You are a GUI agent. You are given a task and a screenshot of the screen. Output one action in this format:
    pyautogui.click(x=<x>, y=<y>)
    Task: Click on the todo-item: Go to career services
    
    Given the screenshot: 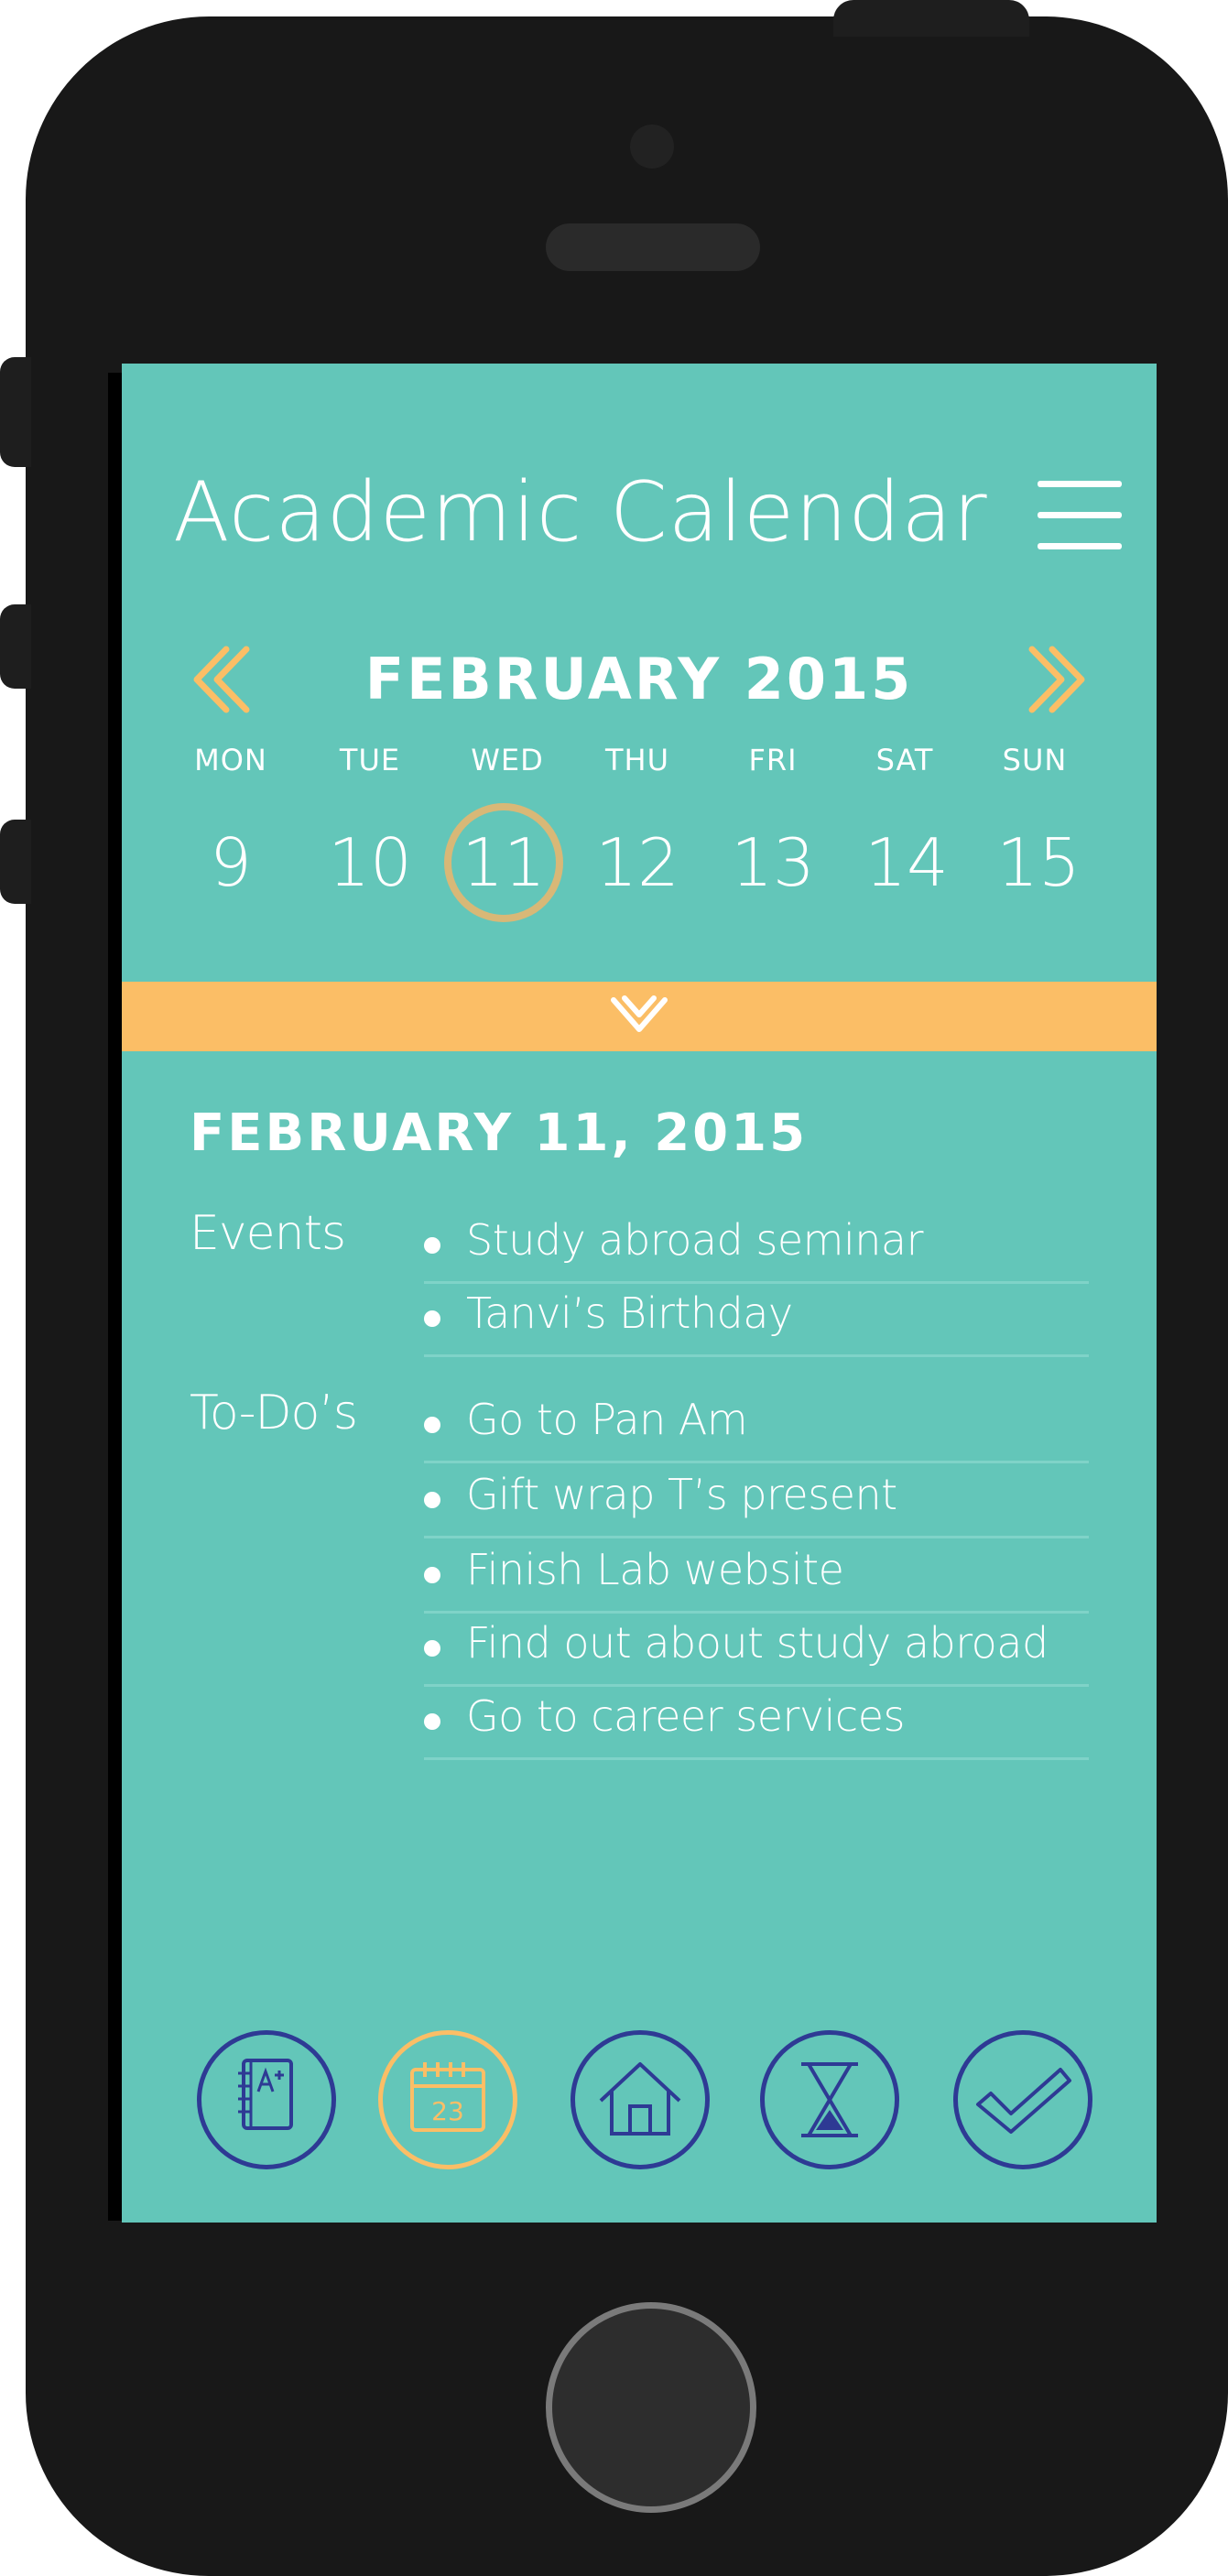 What is the action you would take?
    pyautogui.click(x=756, y=1722)
    